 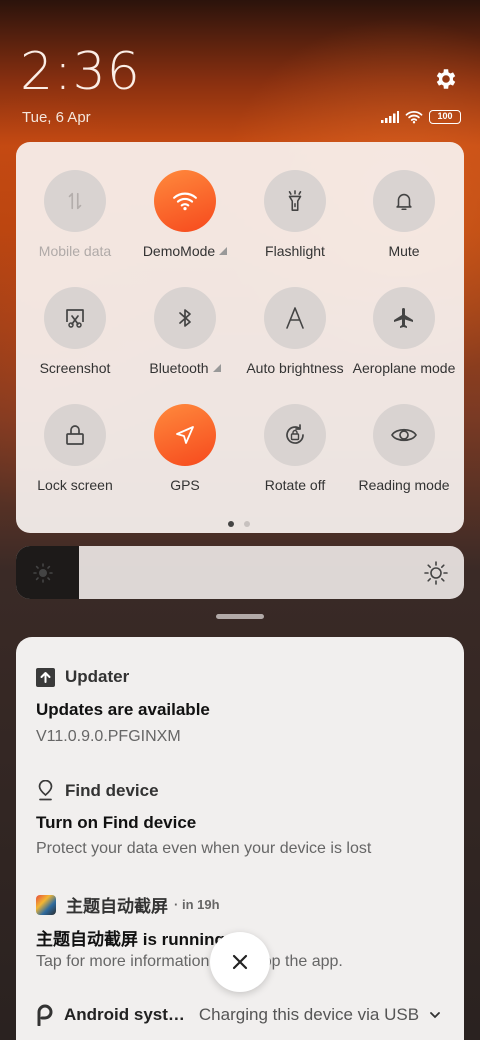 I want to click on eye-icon, so click(x=404, y=435).